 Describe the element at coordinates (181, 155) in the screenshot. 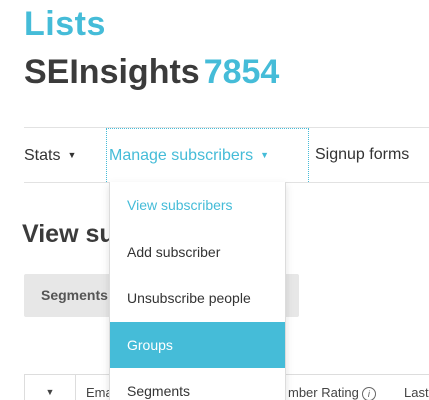

I see `nav-manage-label: Manage subscribers` at that location.